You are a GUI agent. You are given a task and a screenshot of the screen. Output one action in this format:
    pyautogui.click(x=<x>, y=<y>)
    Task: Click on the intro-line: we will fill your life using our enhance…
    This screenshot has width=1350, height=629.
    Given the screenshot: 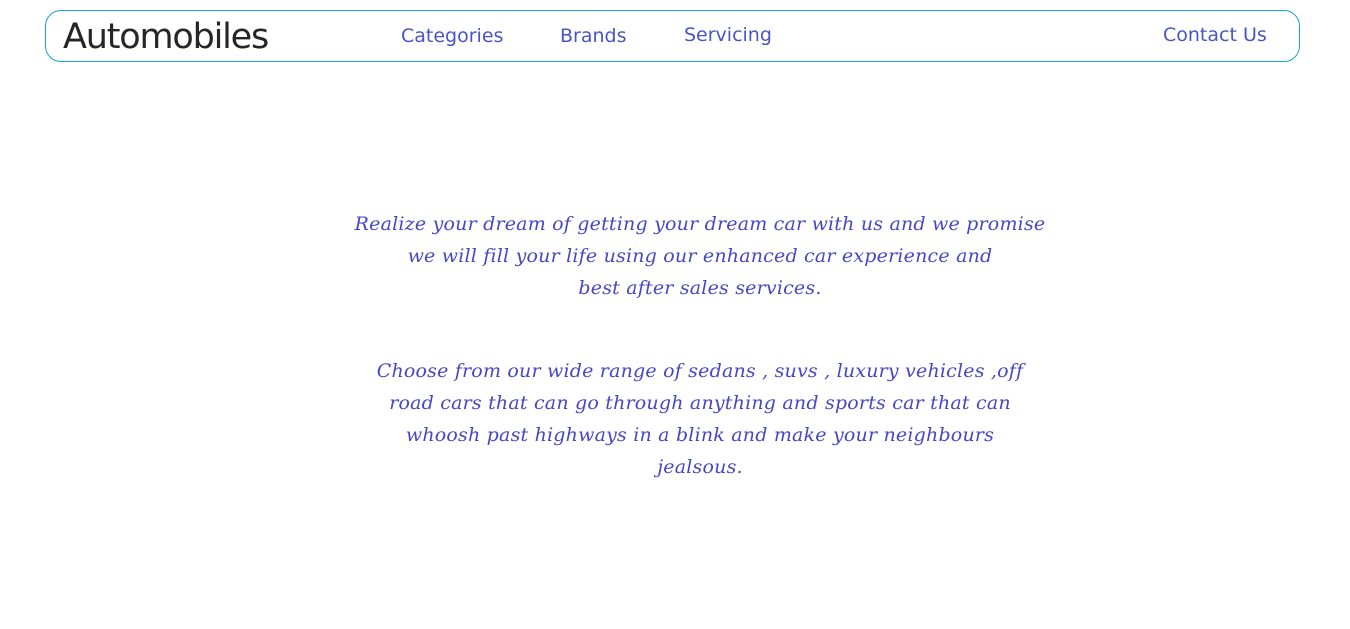 What is the action you would take?
    pyautogui.click(x=700, y=256)
    